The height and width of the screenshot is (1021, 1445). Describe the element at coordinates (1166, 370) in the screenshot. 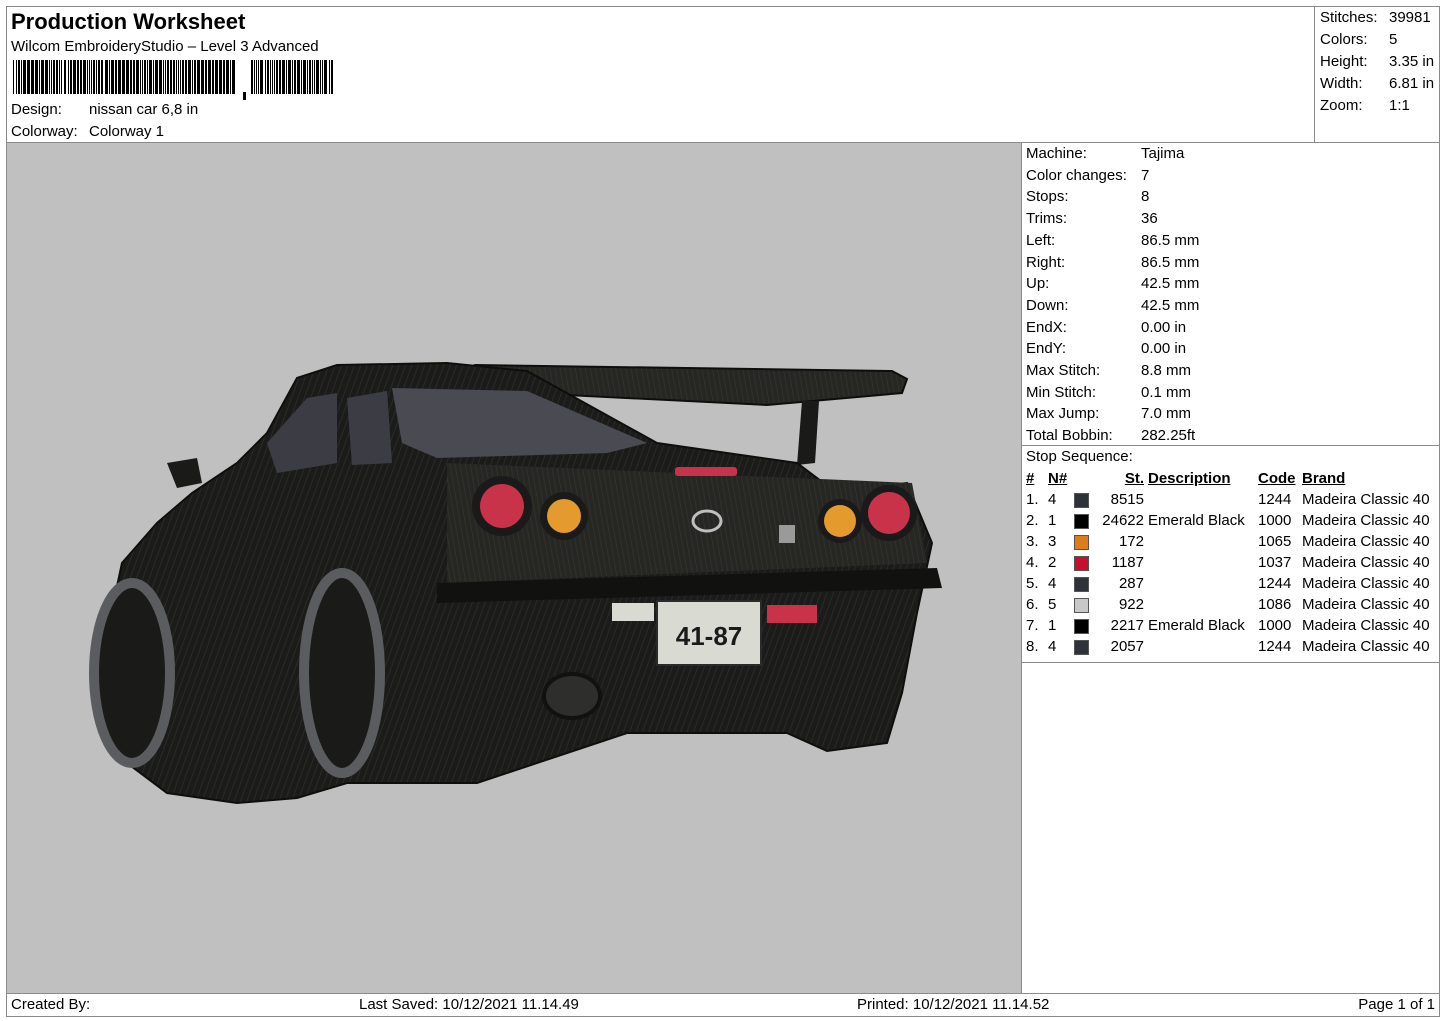

I see `machine-row-value: 8.8 mm` at that location.